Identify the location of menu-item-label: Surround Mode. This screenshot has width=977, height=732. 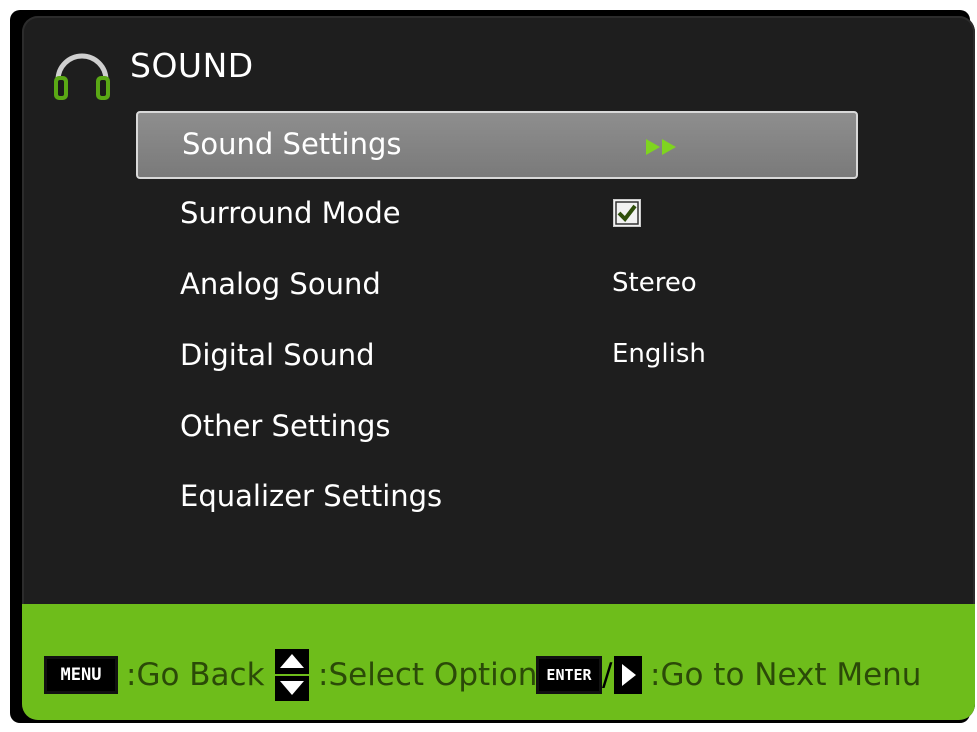
(290, 213).